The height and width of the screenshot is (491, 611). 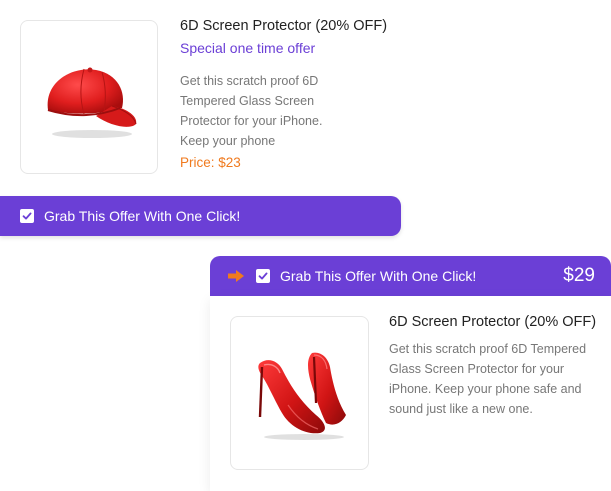 I want to click on arrow-right-icon, so click(x=237, y=276).